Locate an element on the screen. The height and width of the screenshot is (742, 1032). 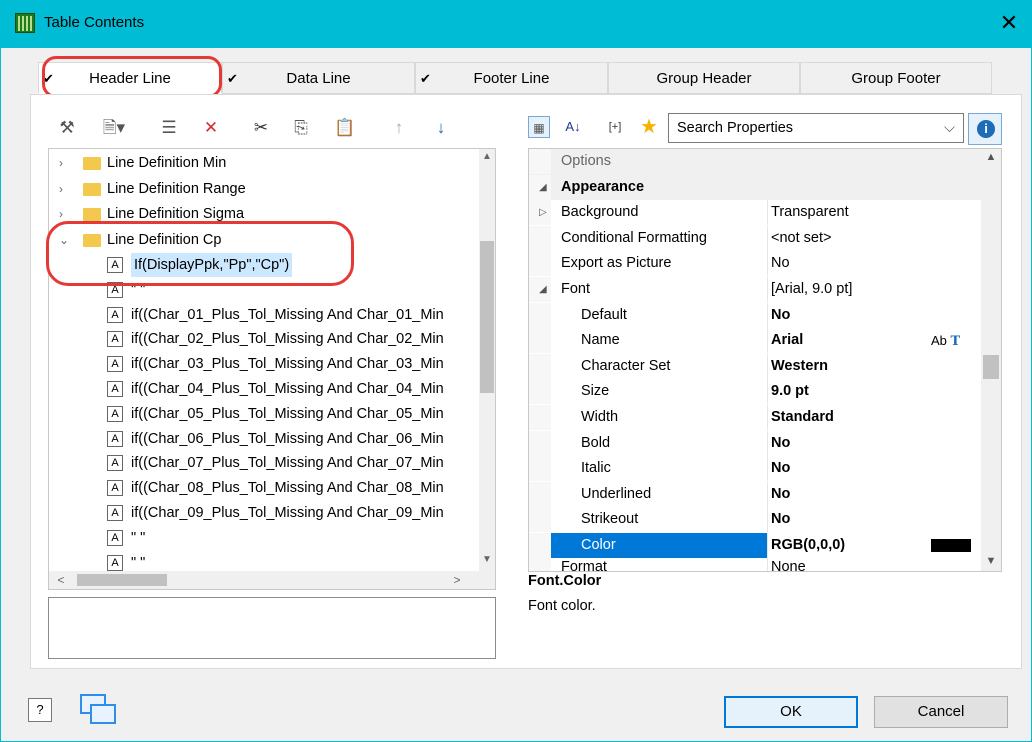
tree-vertical-scrollbar: ▲ ▼ is located at coordinates (487, 361).